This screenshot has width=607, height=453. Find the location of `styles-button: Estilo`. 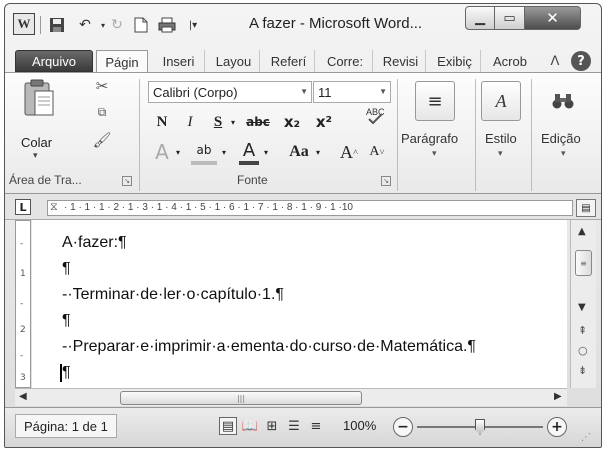

styles-button: Estilo is located at coordinates (501, 138).